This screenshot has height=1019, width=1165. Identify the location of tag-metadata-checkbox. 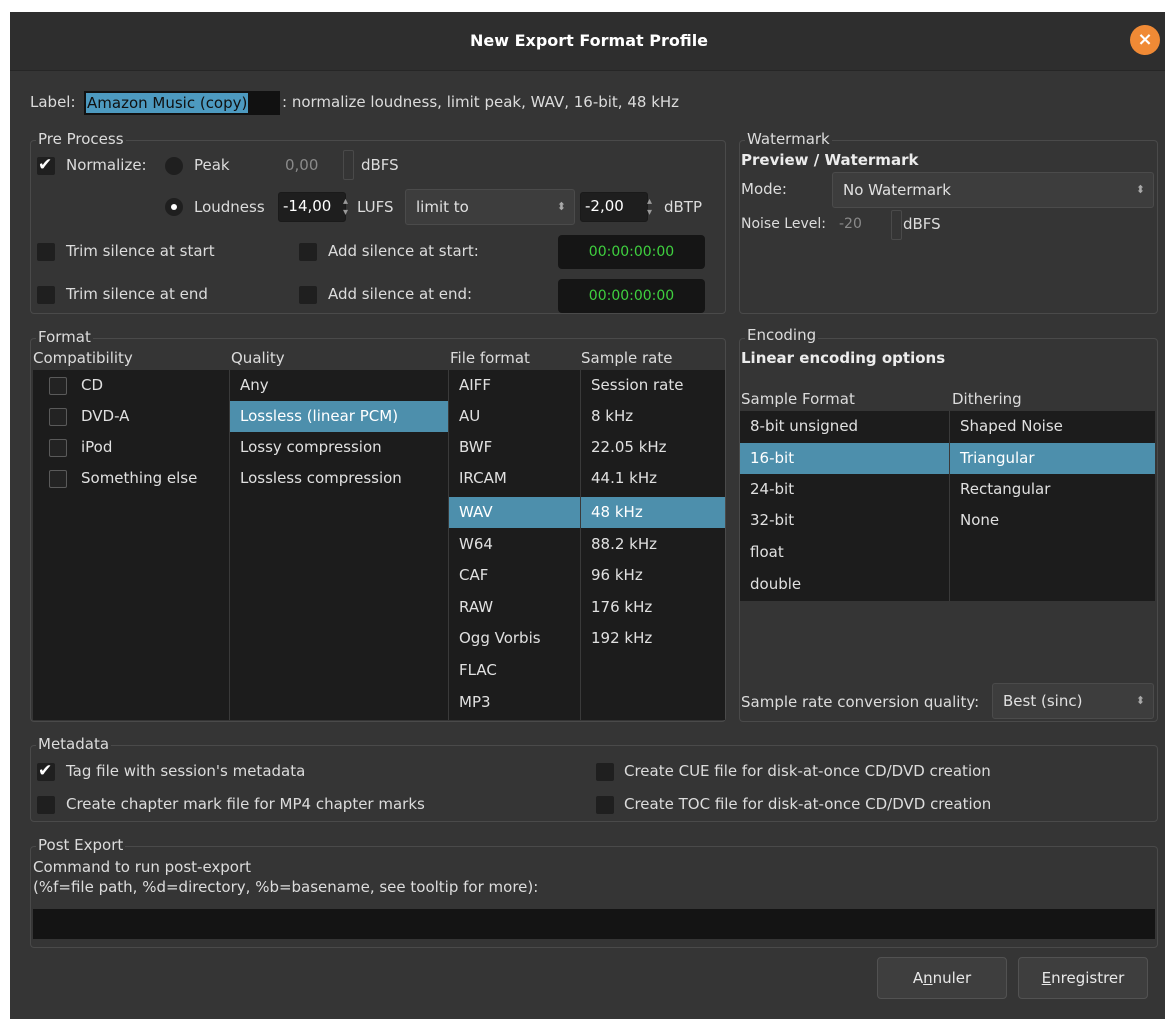
(46, 771).